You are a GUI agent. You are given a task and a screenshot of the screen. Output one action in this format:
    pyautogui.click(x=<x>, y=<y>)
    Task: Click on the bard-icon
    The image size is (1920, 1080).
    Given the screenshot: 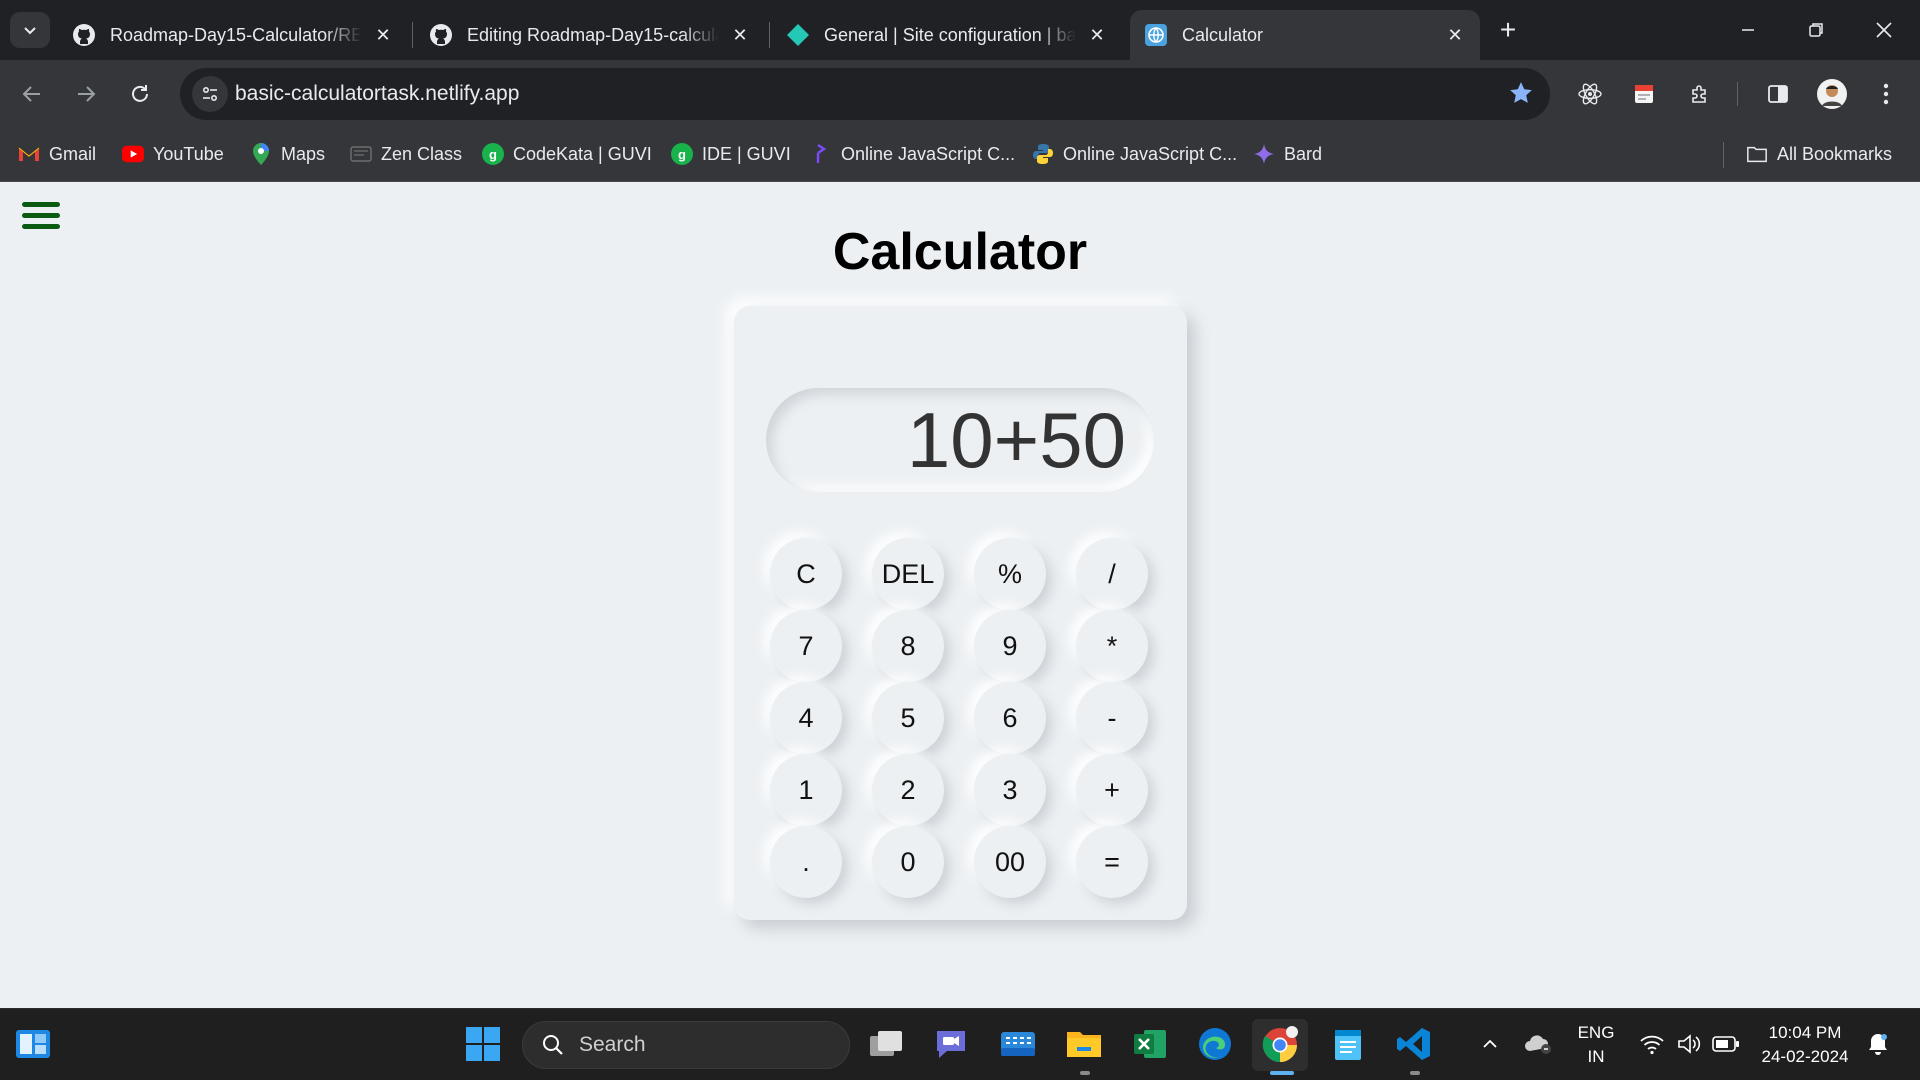 What is the action you would take?
    pyautogui.click(x=1264, y=154)
    